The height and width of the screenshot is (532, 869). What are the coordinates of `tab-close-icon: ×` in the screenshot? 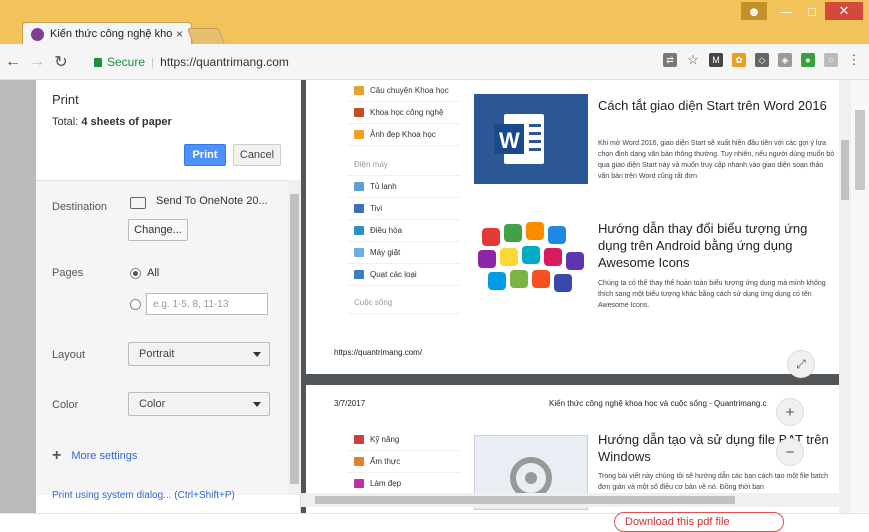 It's located at (179, 34).